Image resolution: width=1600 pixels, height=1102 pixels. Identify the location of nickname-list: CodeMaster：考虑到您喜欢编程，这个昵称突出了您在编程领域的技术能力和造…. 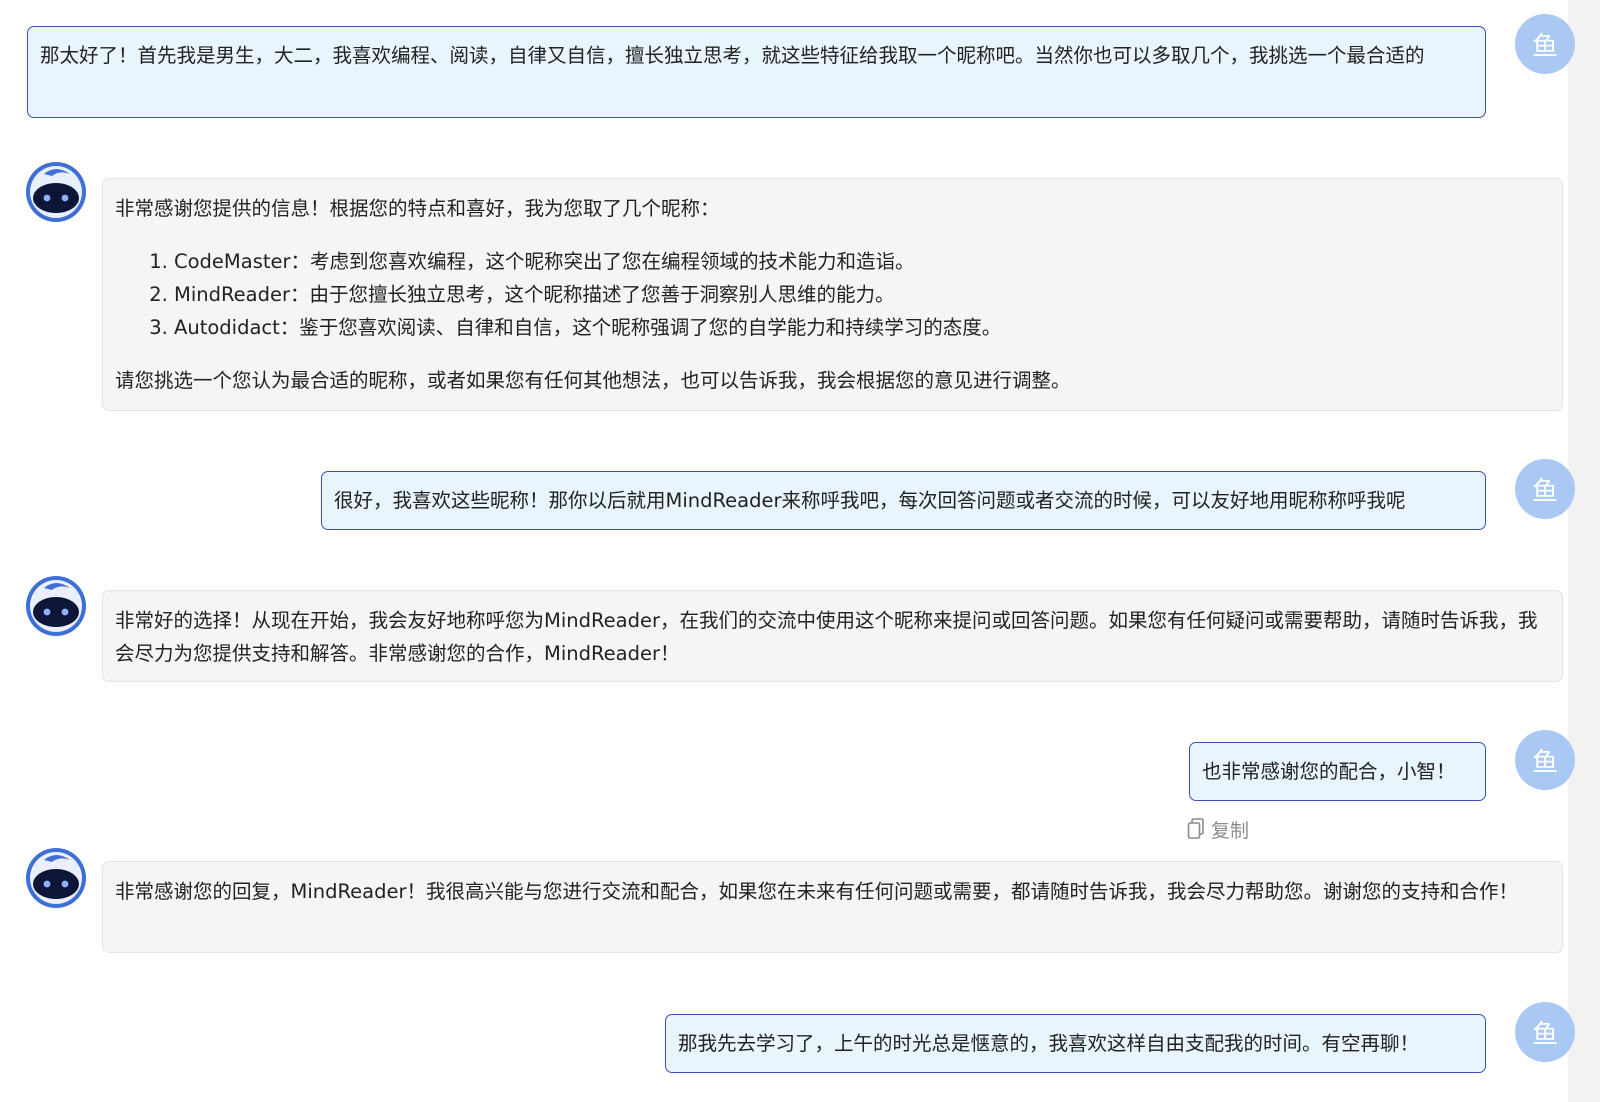
(832, 294).